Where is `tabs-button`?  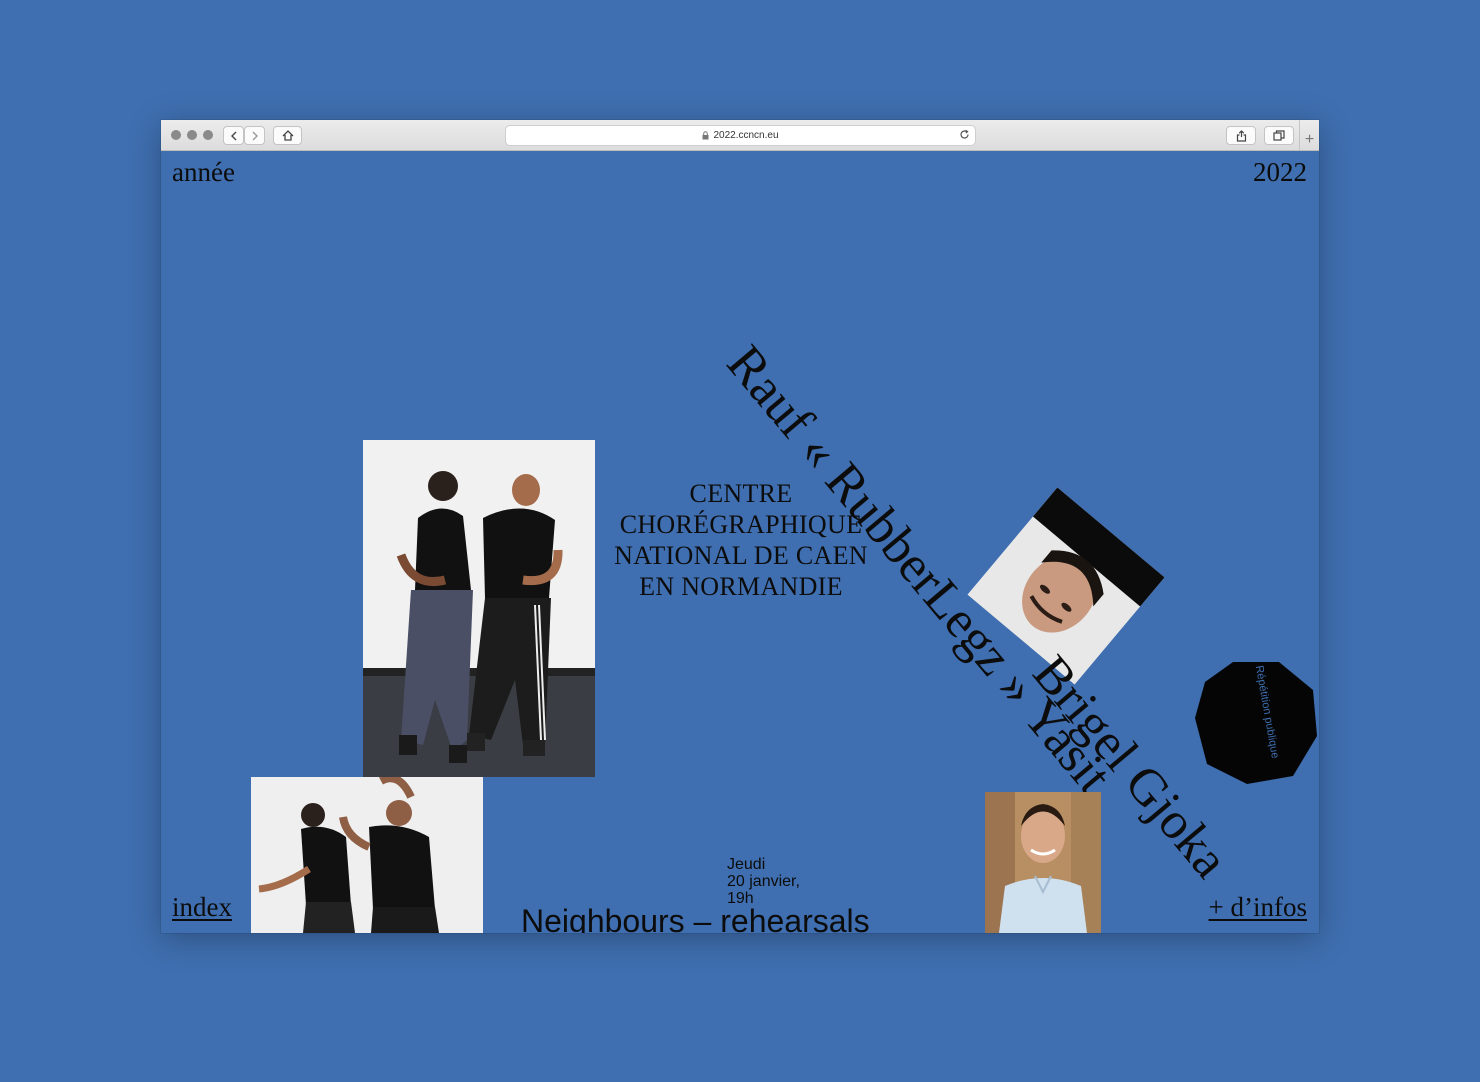
tabs-button is located at coordinates (1279, 135).